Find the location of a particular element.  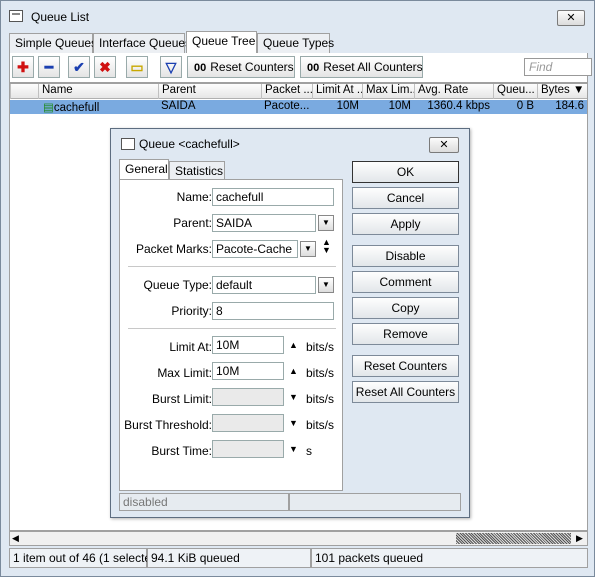

reset-counters-button: 00 Reset Counters is located at coordinates (241, 67).